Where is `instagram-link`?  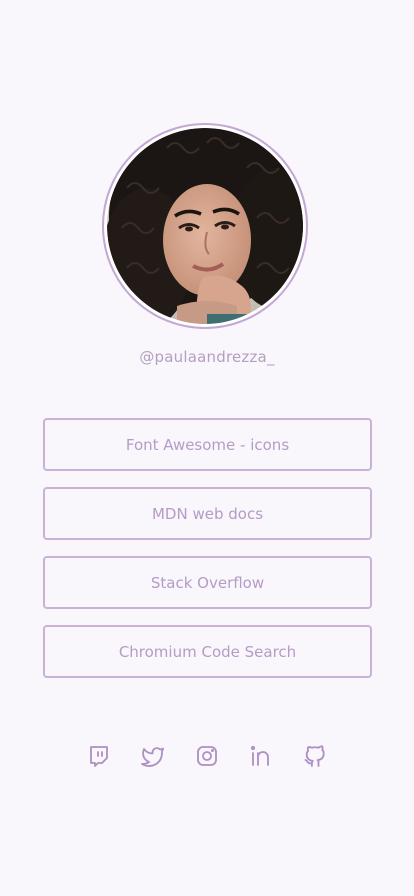
instagram-link is located at coordinates (207, 756).